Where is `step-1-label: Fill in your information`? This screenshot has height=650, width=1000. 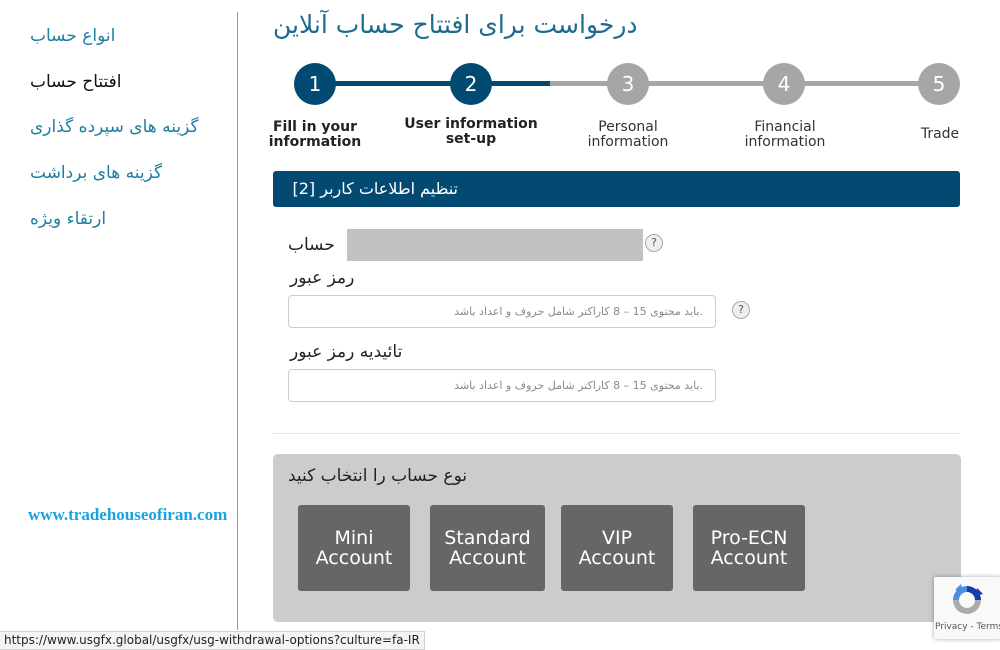
step-1-label: Fill in your information is located at coordinates (315, 135).